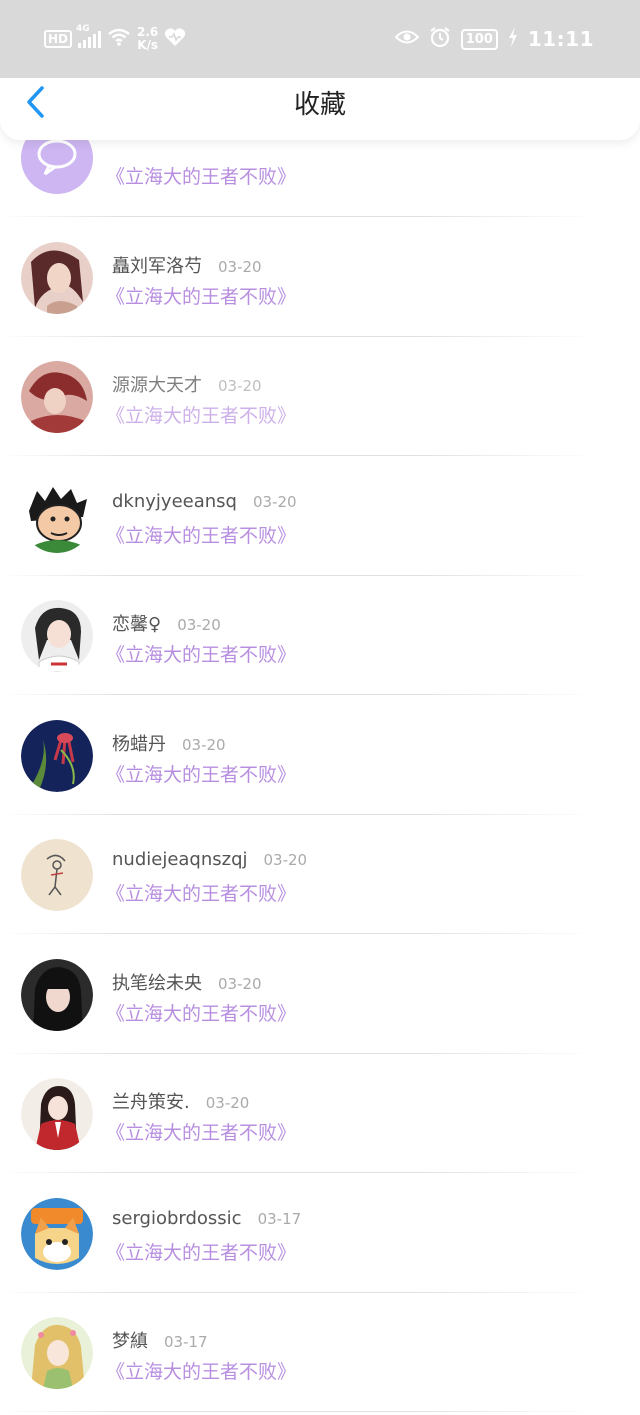 This screenshot has height=1415, width=640. Describe the element at coordinates (157, 265) in the screenshot. I see `username: 矗刘军洛芍` at that location.